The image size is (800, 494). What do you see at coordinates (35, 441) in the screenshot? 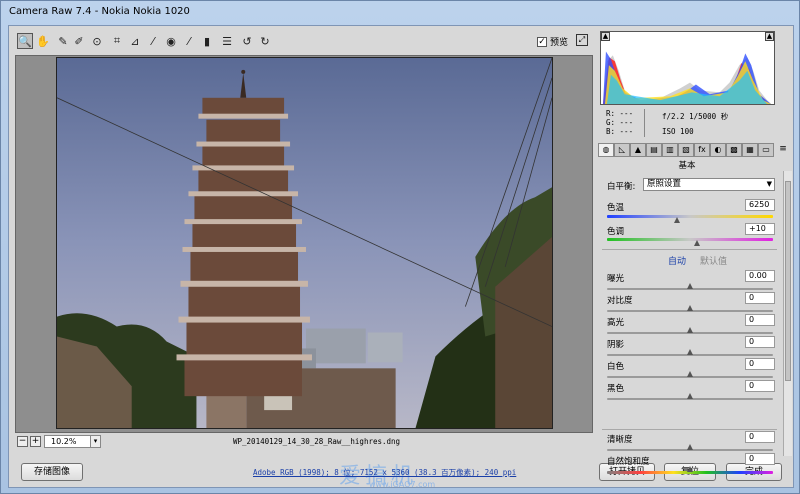
I see `zoom-in-button: +` at bounding box center [35, 441].